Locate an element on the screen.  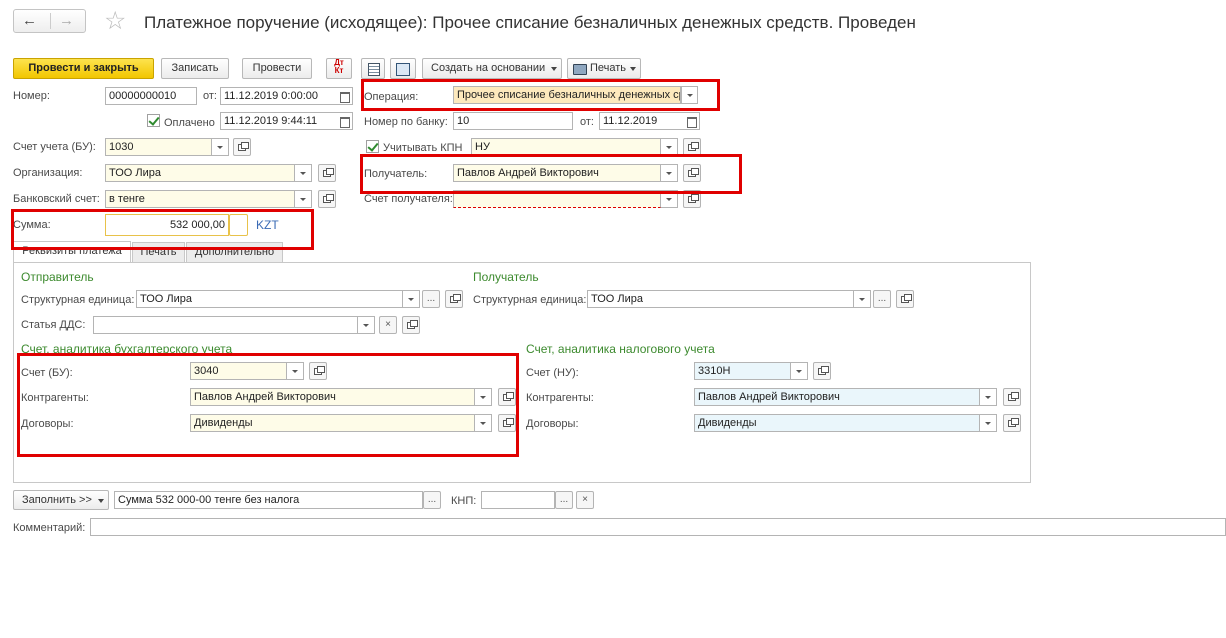
date-field: 11.12.2019 0:00:00 is located at coordinates (278, 96).